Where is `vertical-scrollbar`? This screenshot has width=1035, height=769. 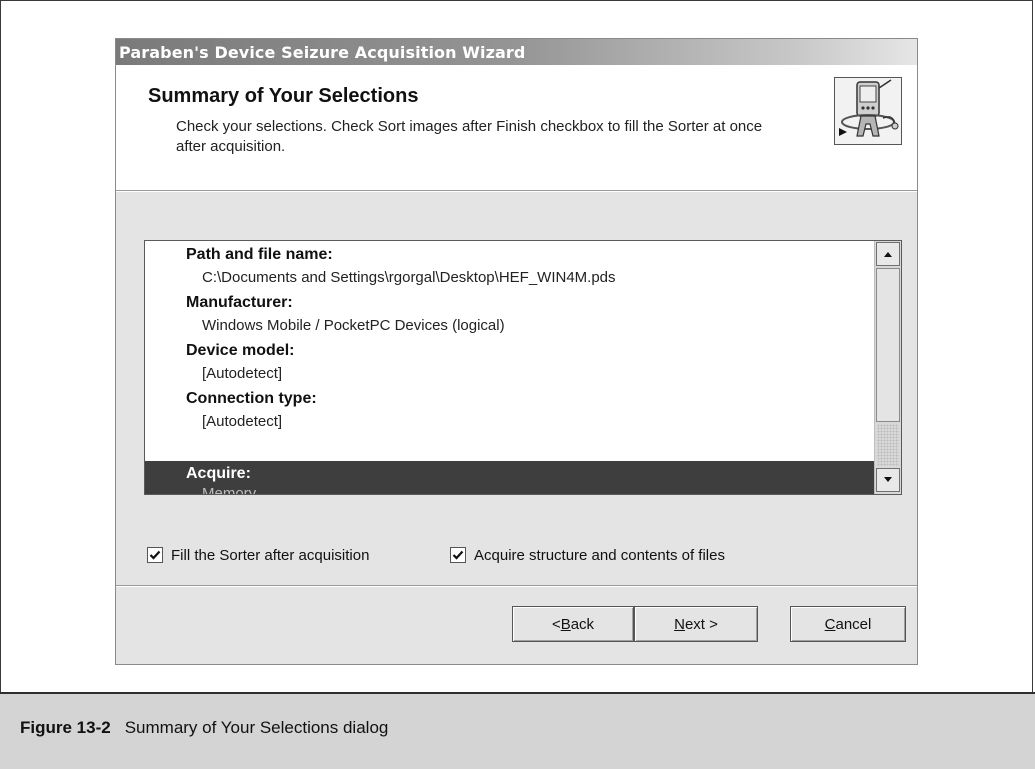 vertical-scrollbar is located at coordinates (887, 367).